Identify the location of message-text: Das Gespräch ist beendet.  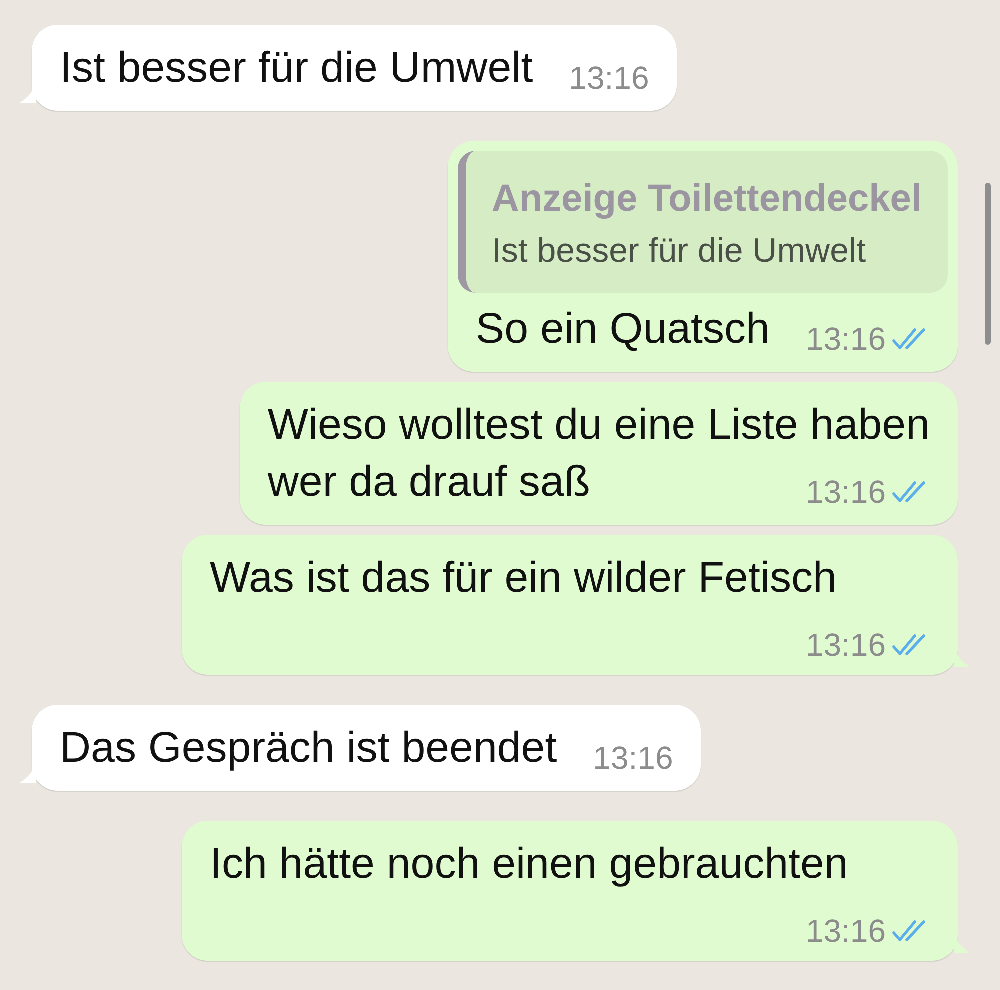
(309, 748).